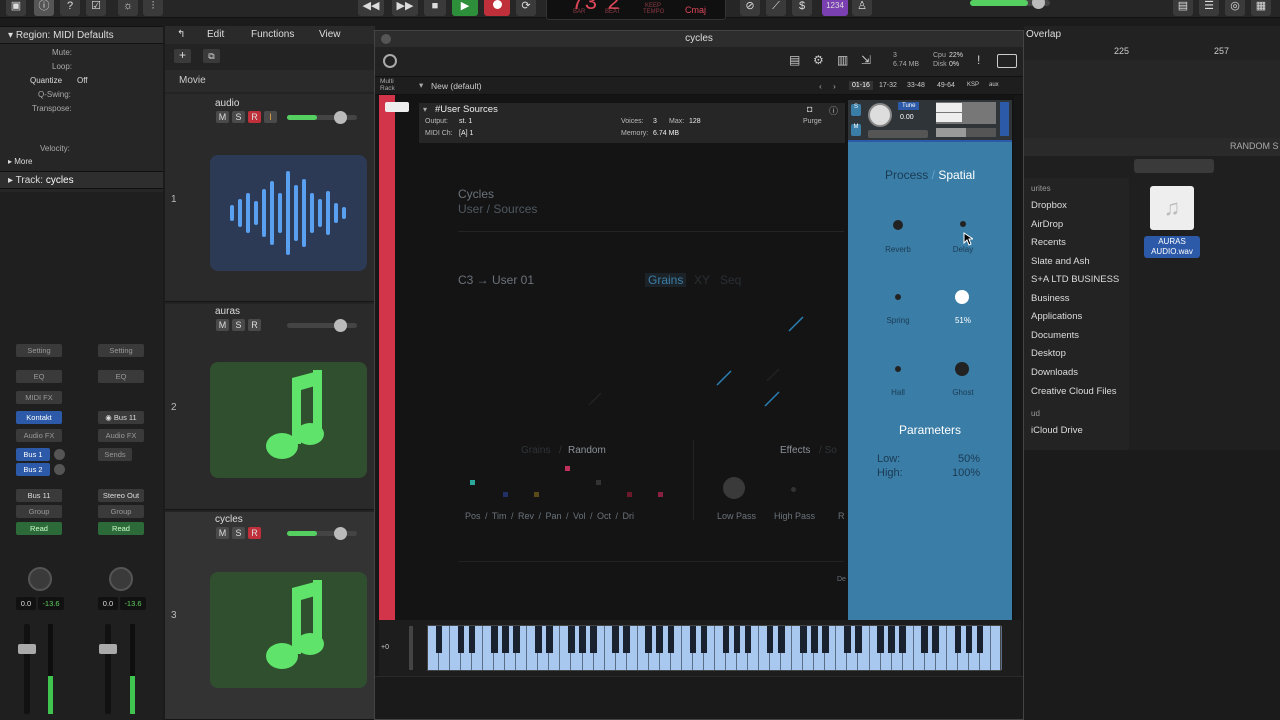 The height and width of the screenshot is (720, 1280). What do you see at coordinates (330, 34) in the screenshot?
I see `view-menu: View` at bounding box center [330, 34].